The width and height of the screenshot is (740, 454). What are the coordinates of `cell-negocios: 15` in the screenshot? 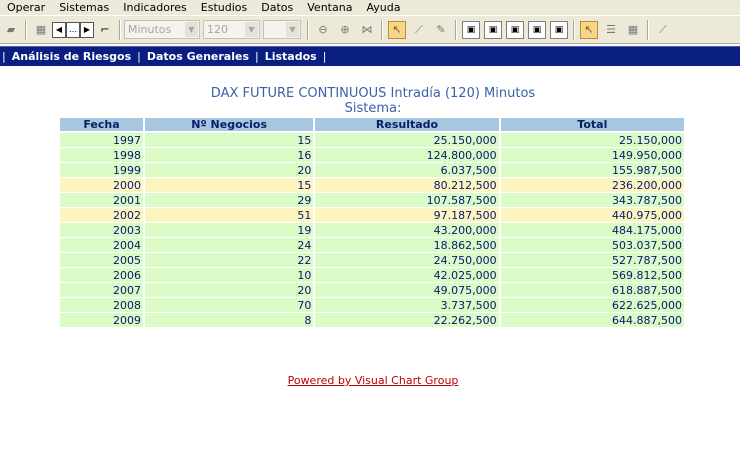 It's located at (229, 185).